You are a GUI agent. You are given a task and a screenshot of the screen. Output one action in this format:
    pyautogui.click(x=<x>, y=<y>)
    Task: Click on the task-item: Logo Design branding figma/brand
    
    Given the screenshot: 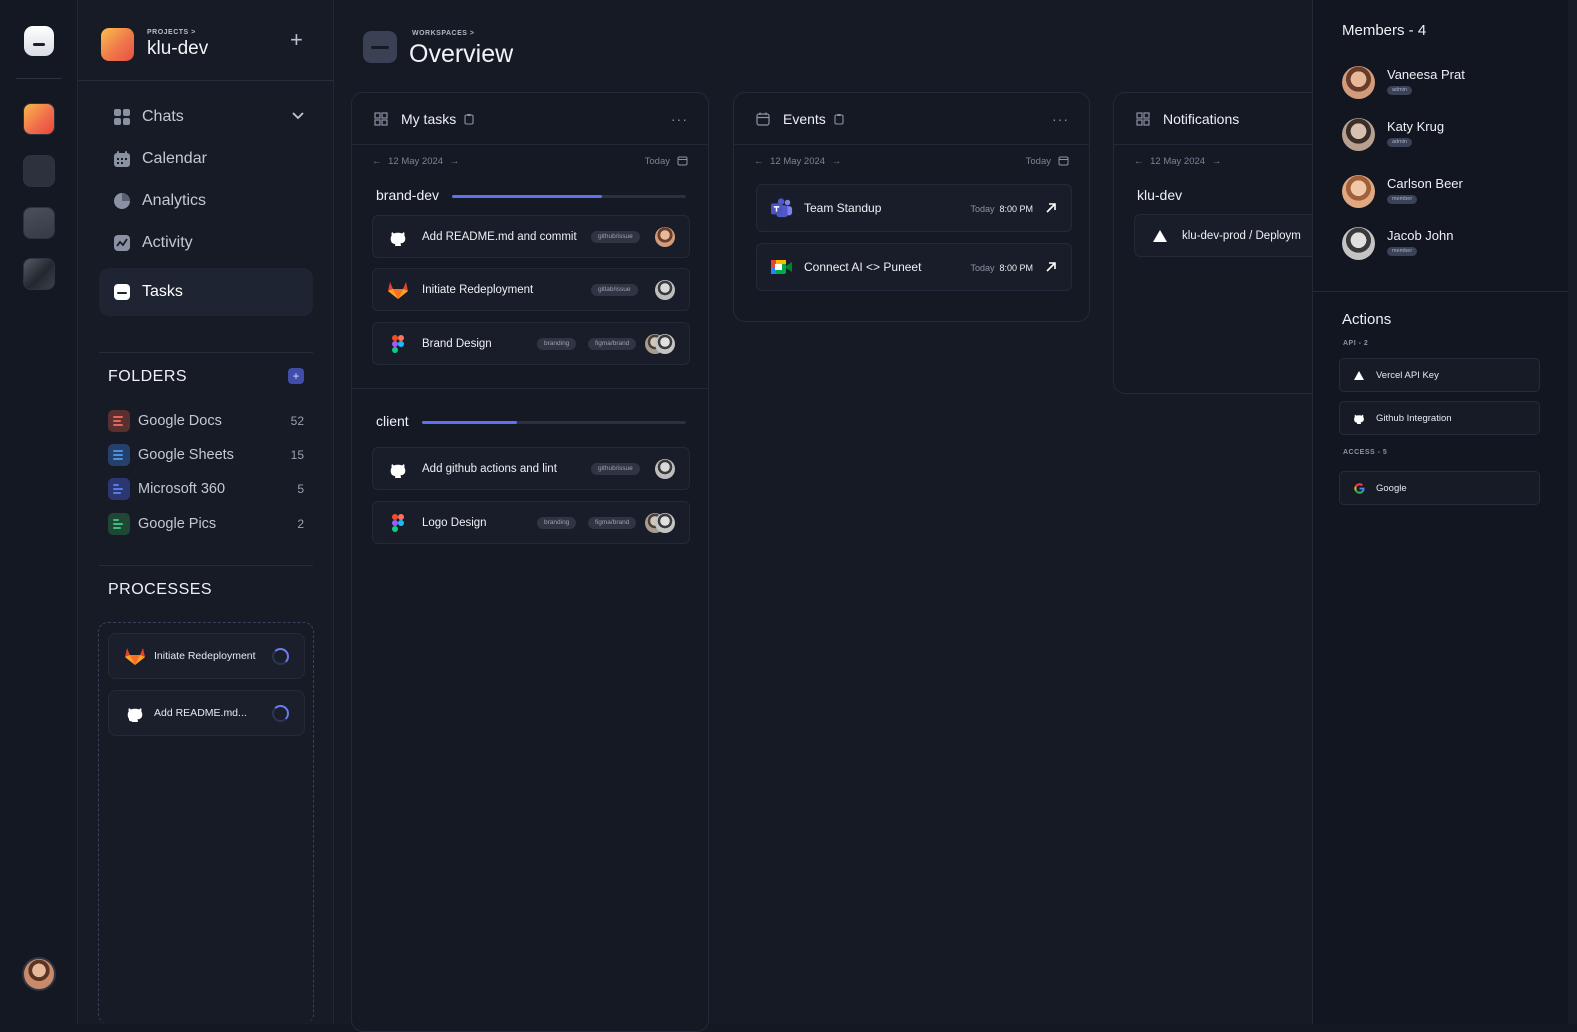 What is the action you would take?
    pyautogui.click(x=531, y=522)
    